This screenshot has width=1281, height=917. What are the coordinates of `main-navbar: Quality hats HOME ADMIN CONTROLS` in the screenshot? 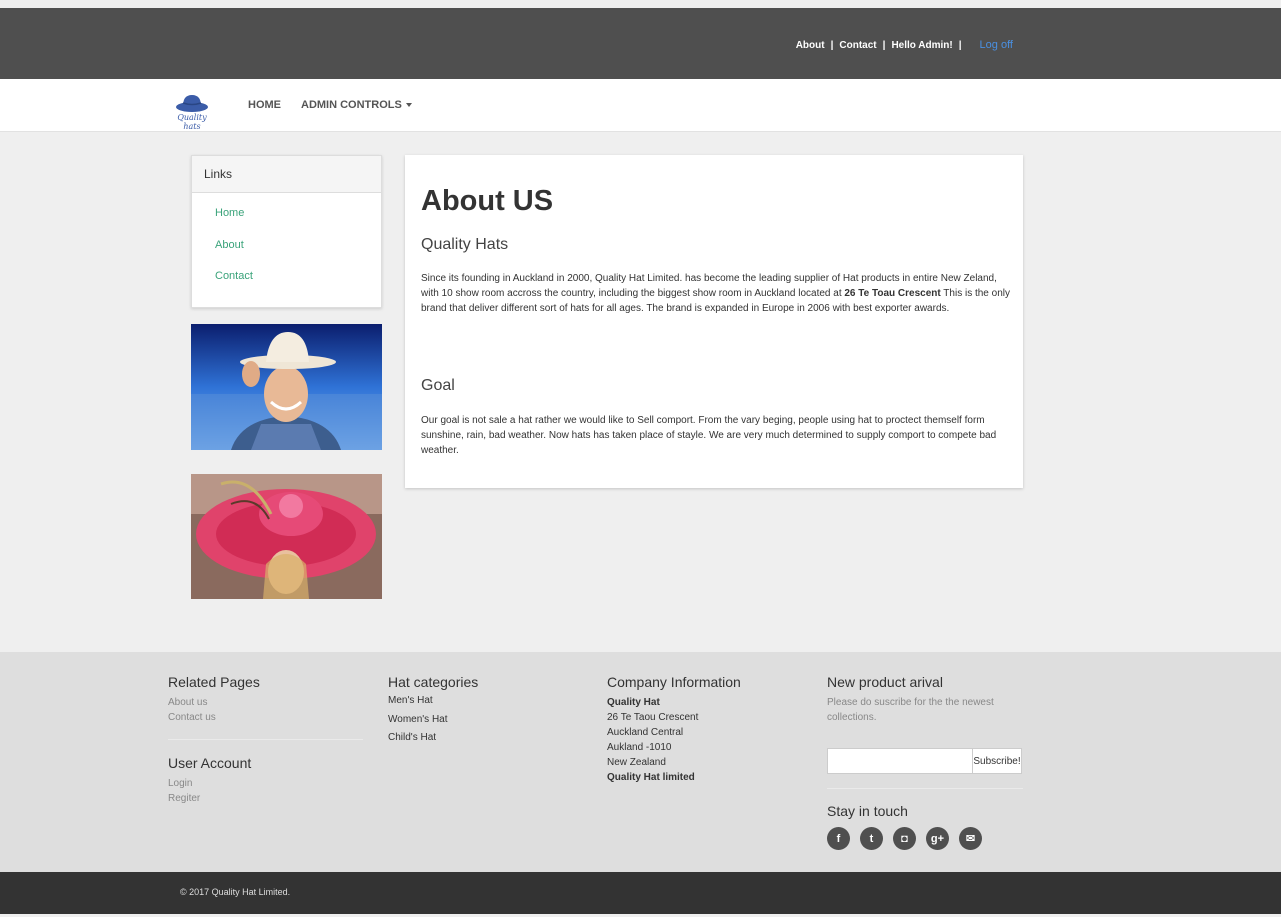 It's located at (640, 105).